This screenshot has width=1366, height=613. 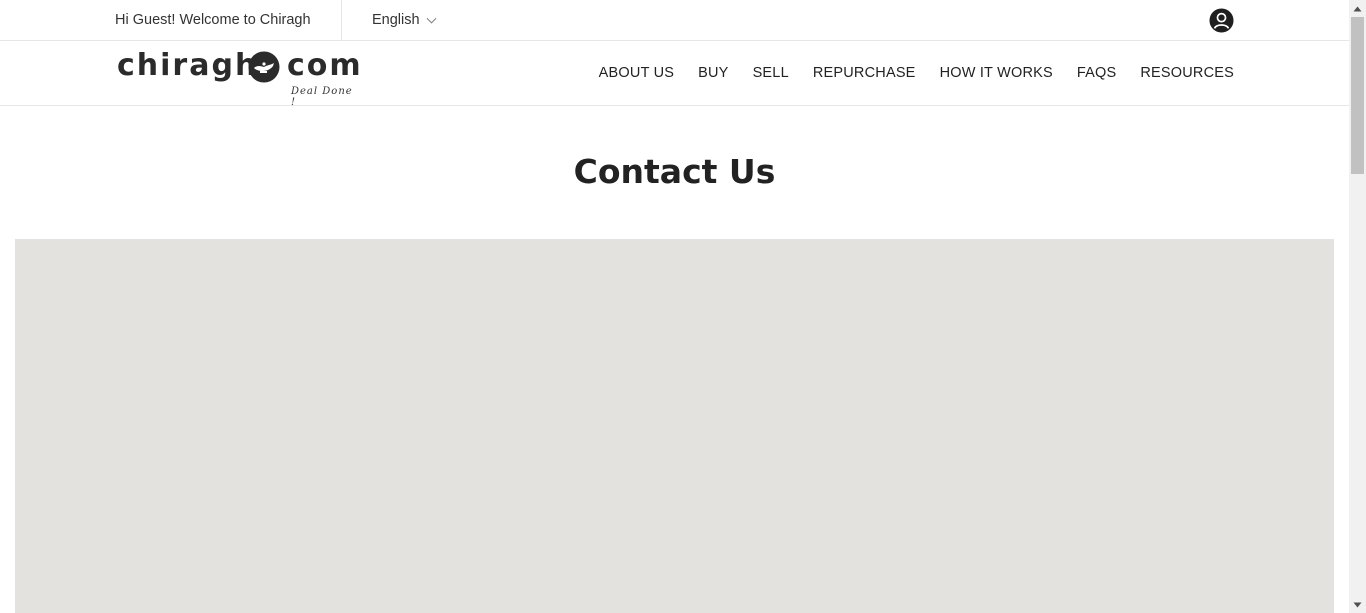 I want to click on lamp-icon, so click(x=264, y=67).